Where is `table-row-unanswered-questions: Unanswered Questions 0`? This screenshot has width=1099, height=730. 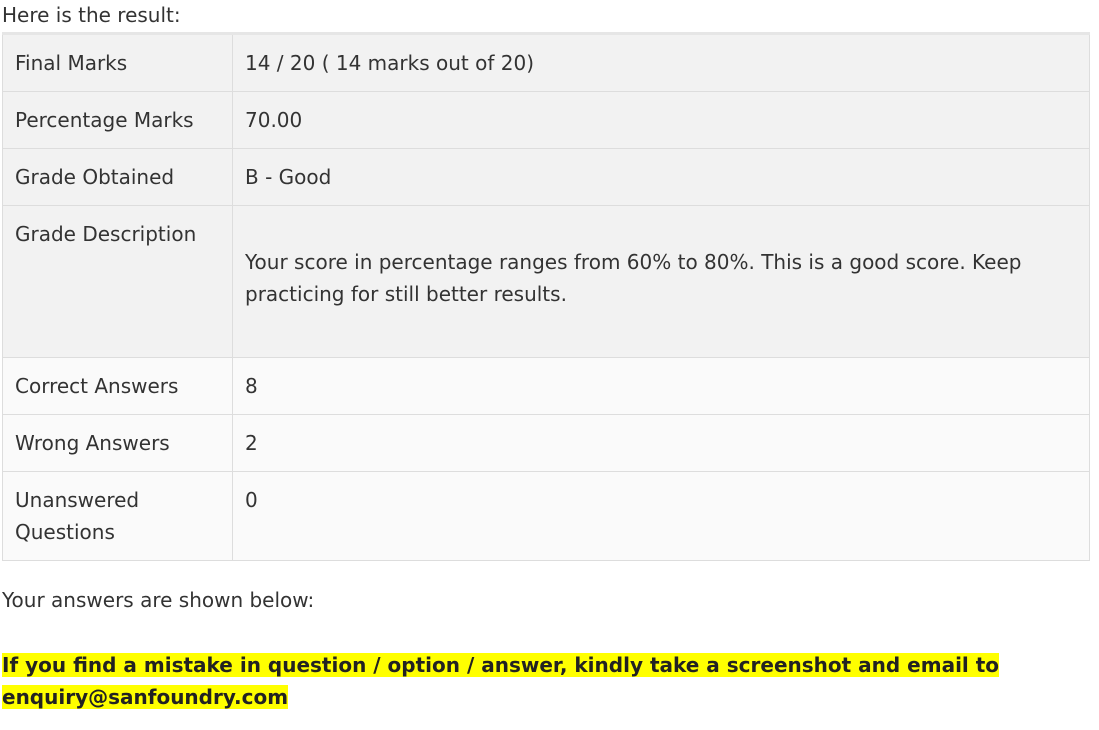
table-row-unanswered-questions: Unanswered Questions 0 is located at coordinates (546, 516).